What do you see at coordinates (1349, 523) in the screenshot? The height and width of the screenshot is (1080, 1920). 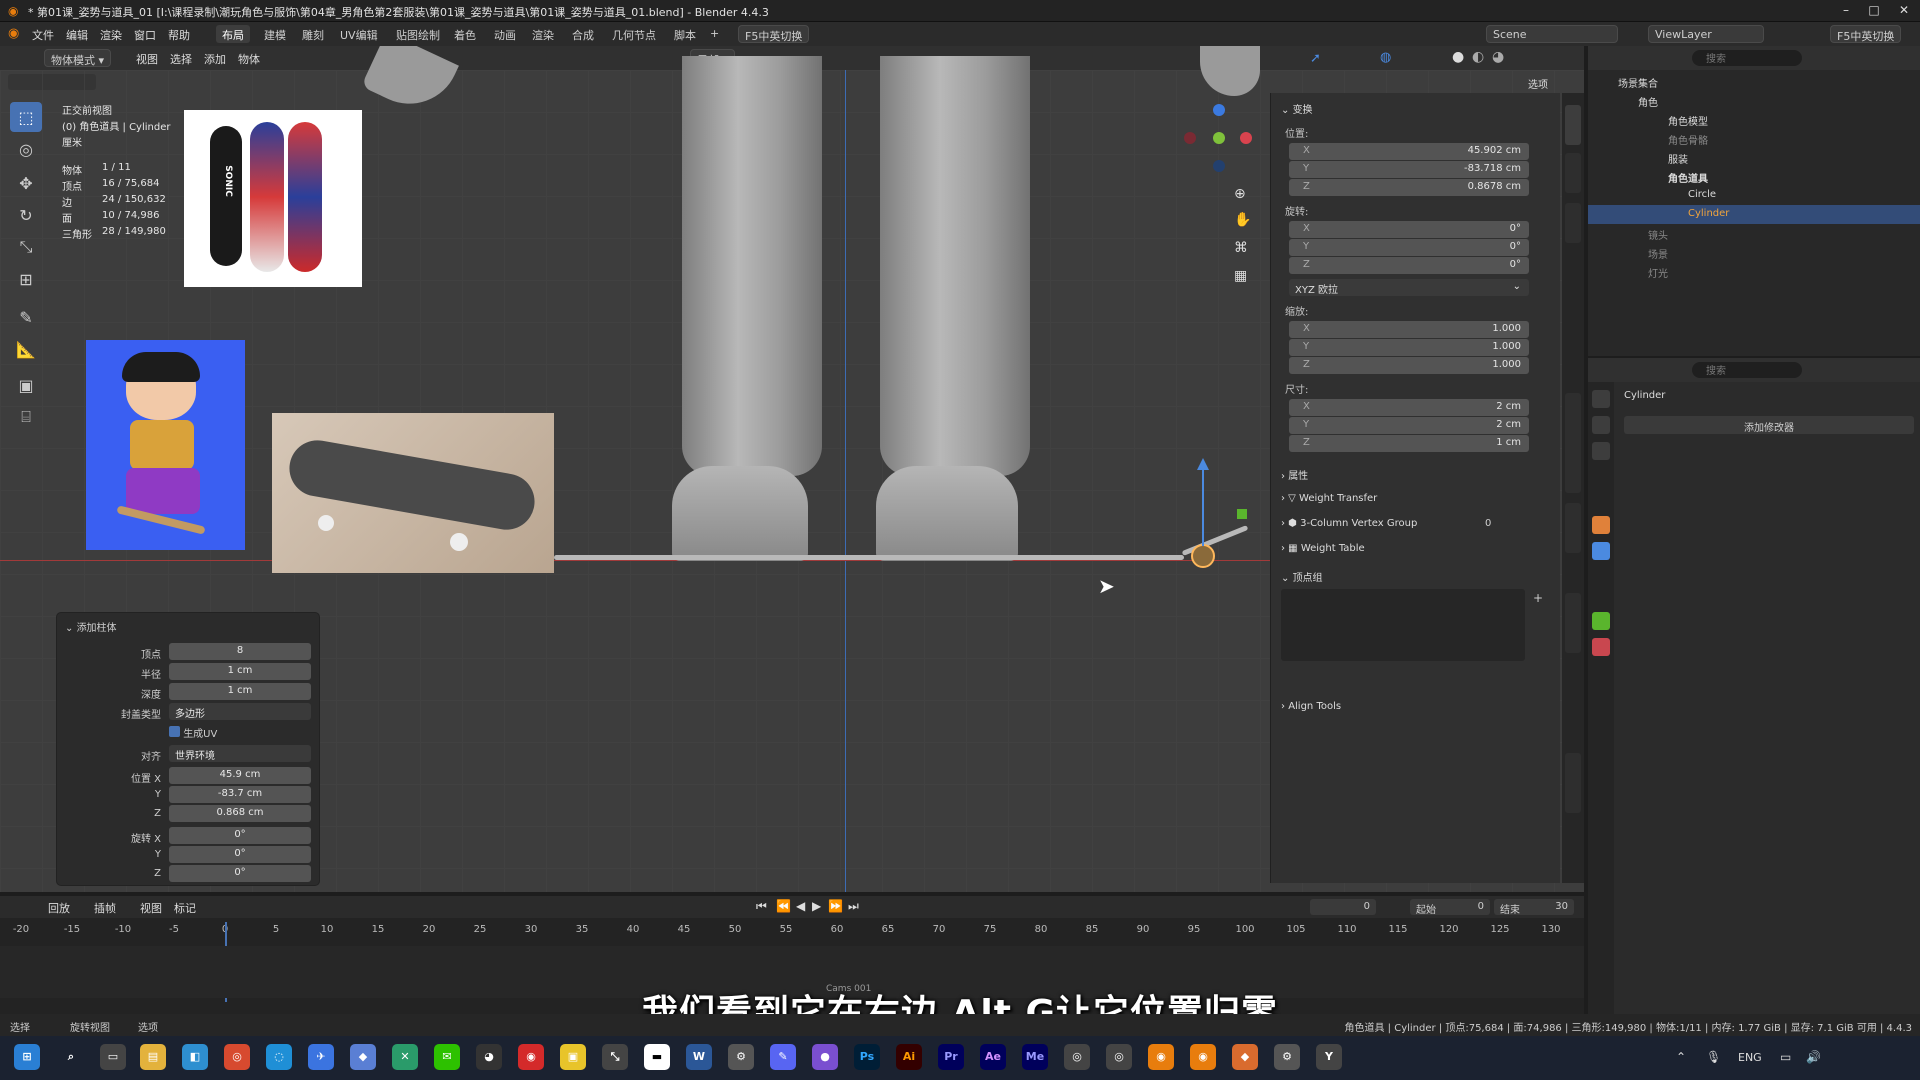 I see `vertex-group-panel: › ⬢ 3-Column Vertex Group` at bounding box center [1349, 523].